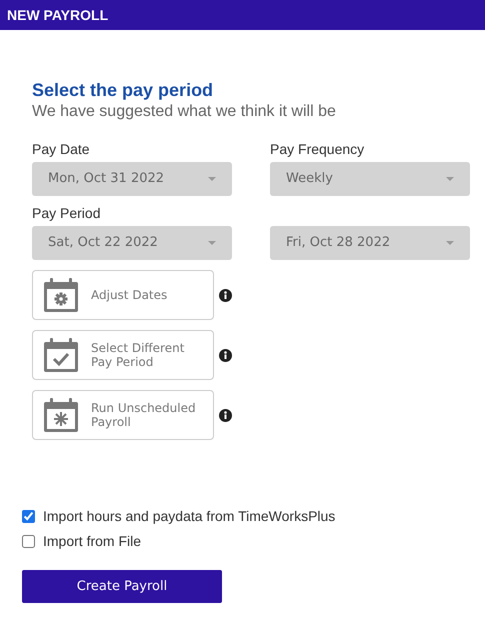  What do you see at coordinates (184, 112) in the screenshot?
I see `section-subheading: We have suggested what we think it will be` at bounding box center [184, 112].